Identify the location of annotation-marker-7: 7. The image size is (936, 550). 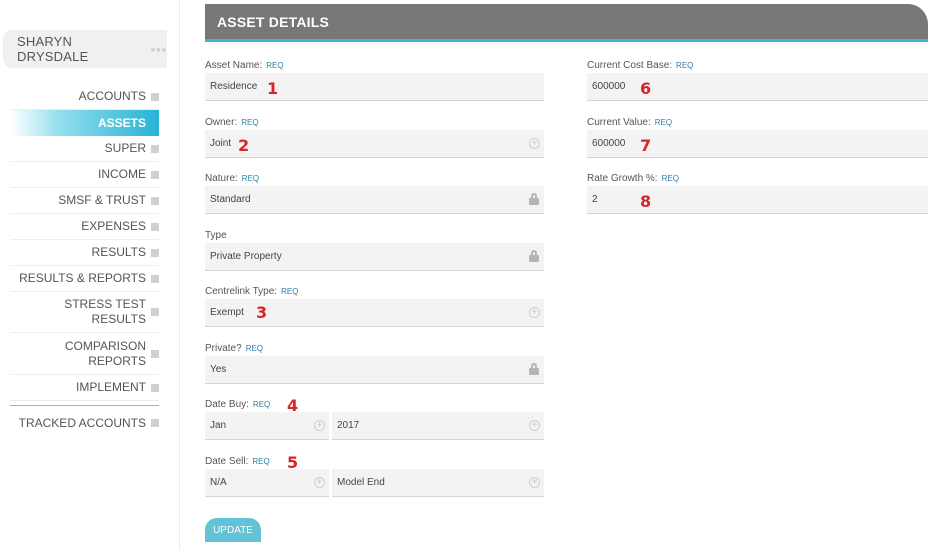
(646, 145).